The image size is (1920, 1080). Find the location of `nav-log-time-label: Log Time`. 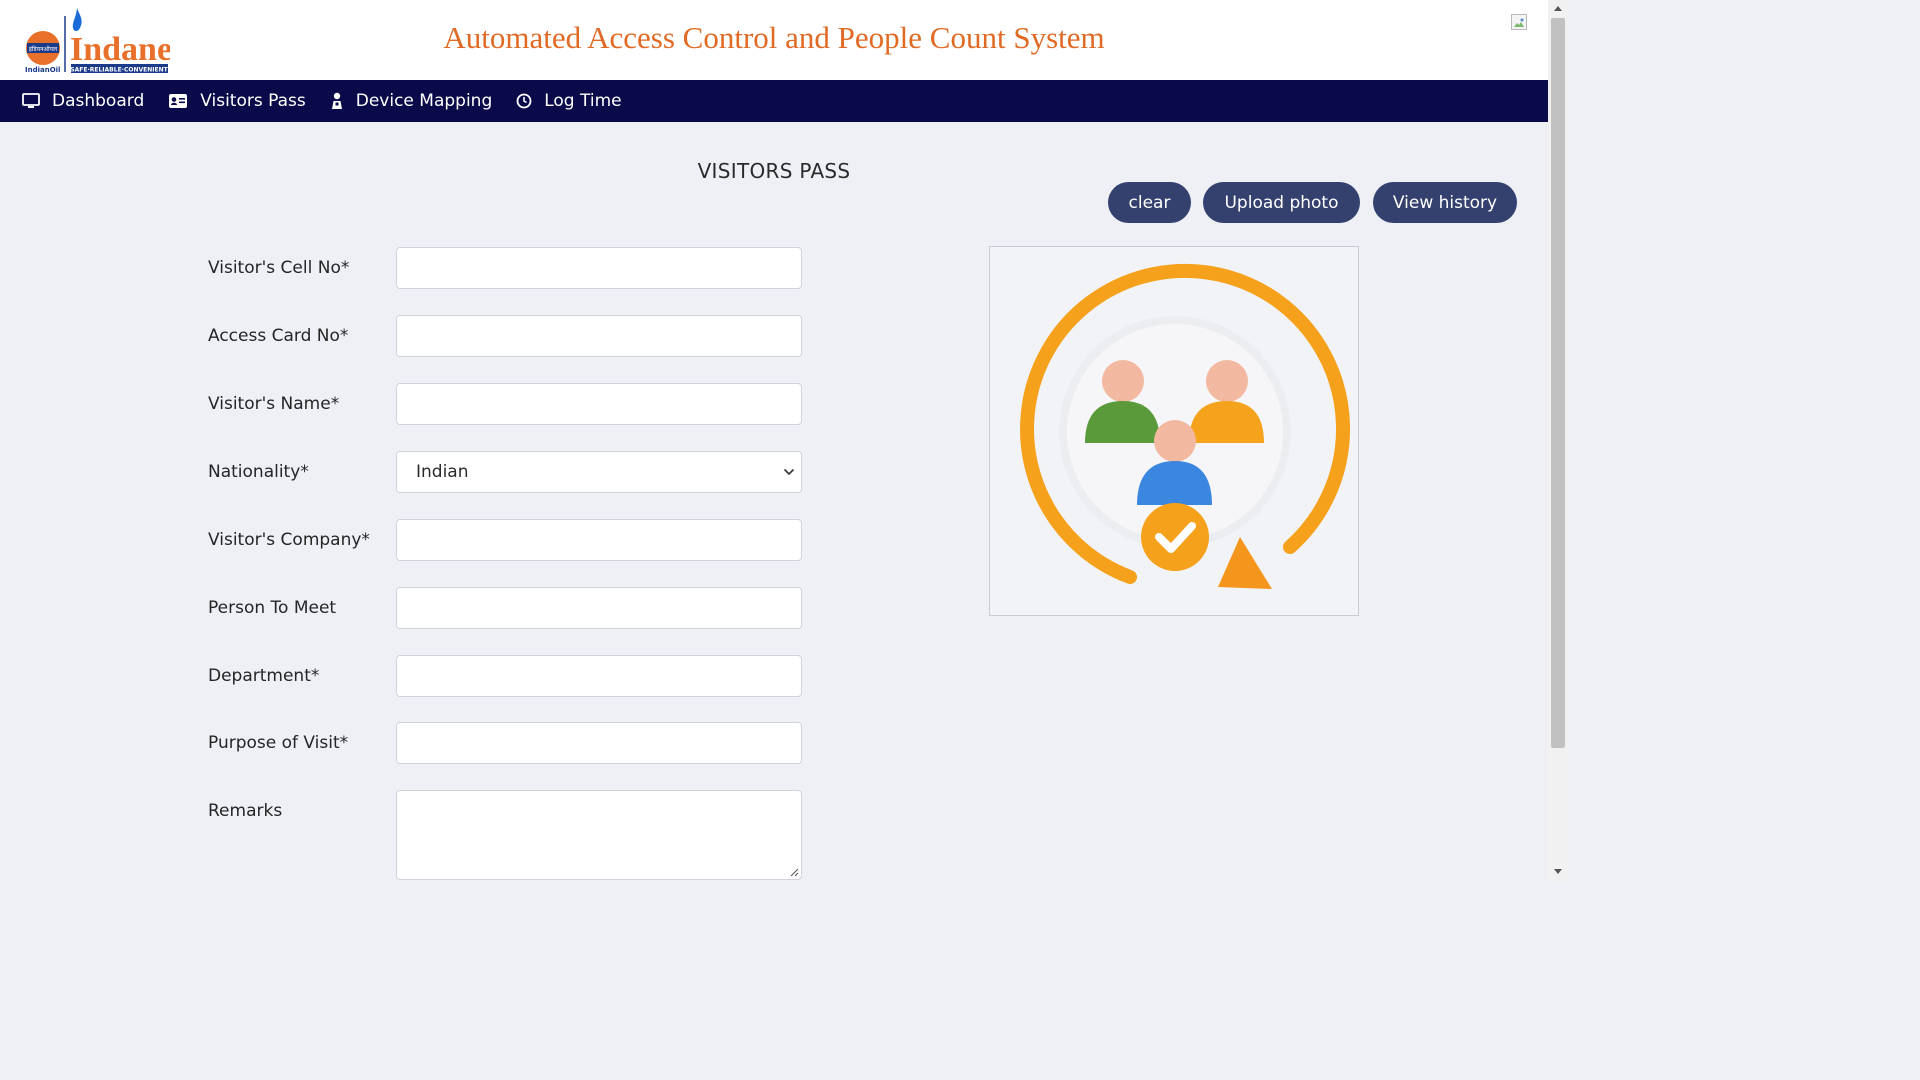

nav-log-time-label: Log Time is located at coordinates (583, 101).